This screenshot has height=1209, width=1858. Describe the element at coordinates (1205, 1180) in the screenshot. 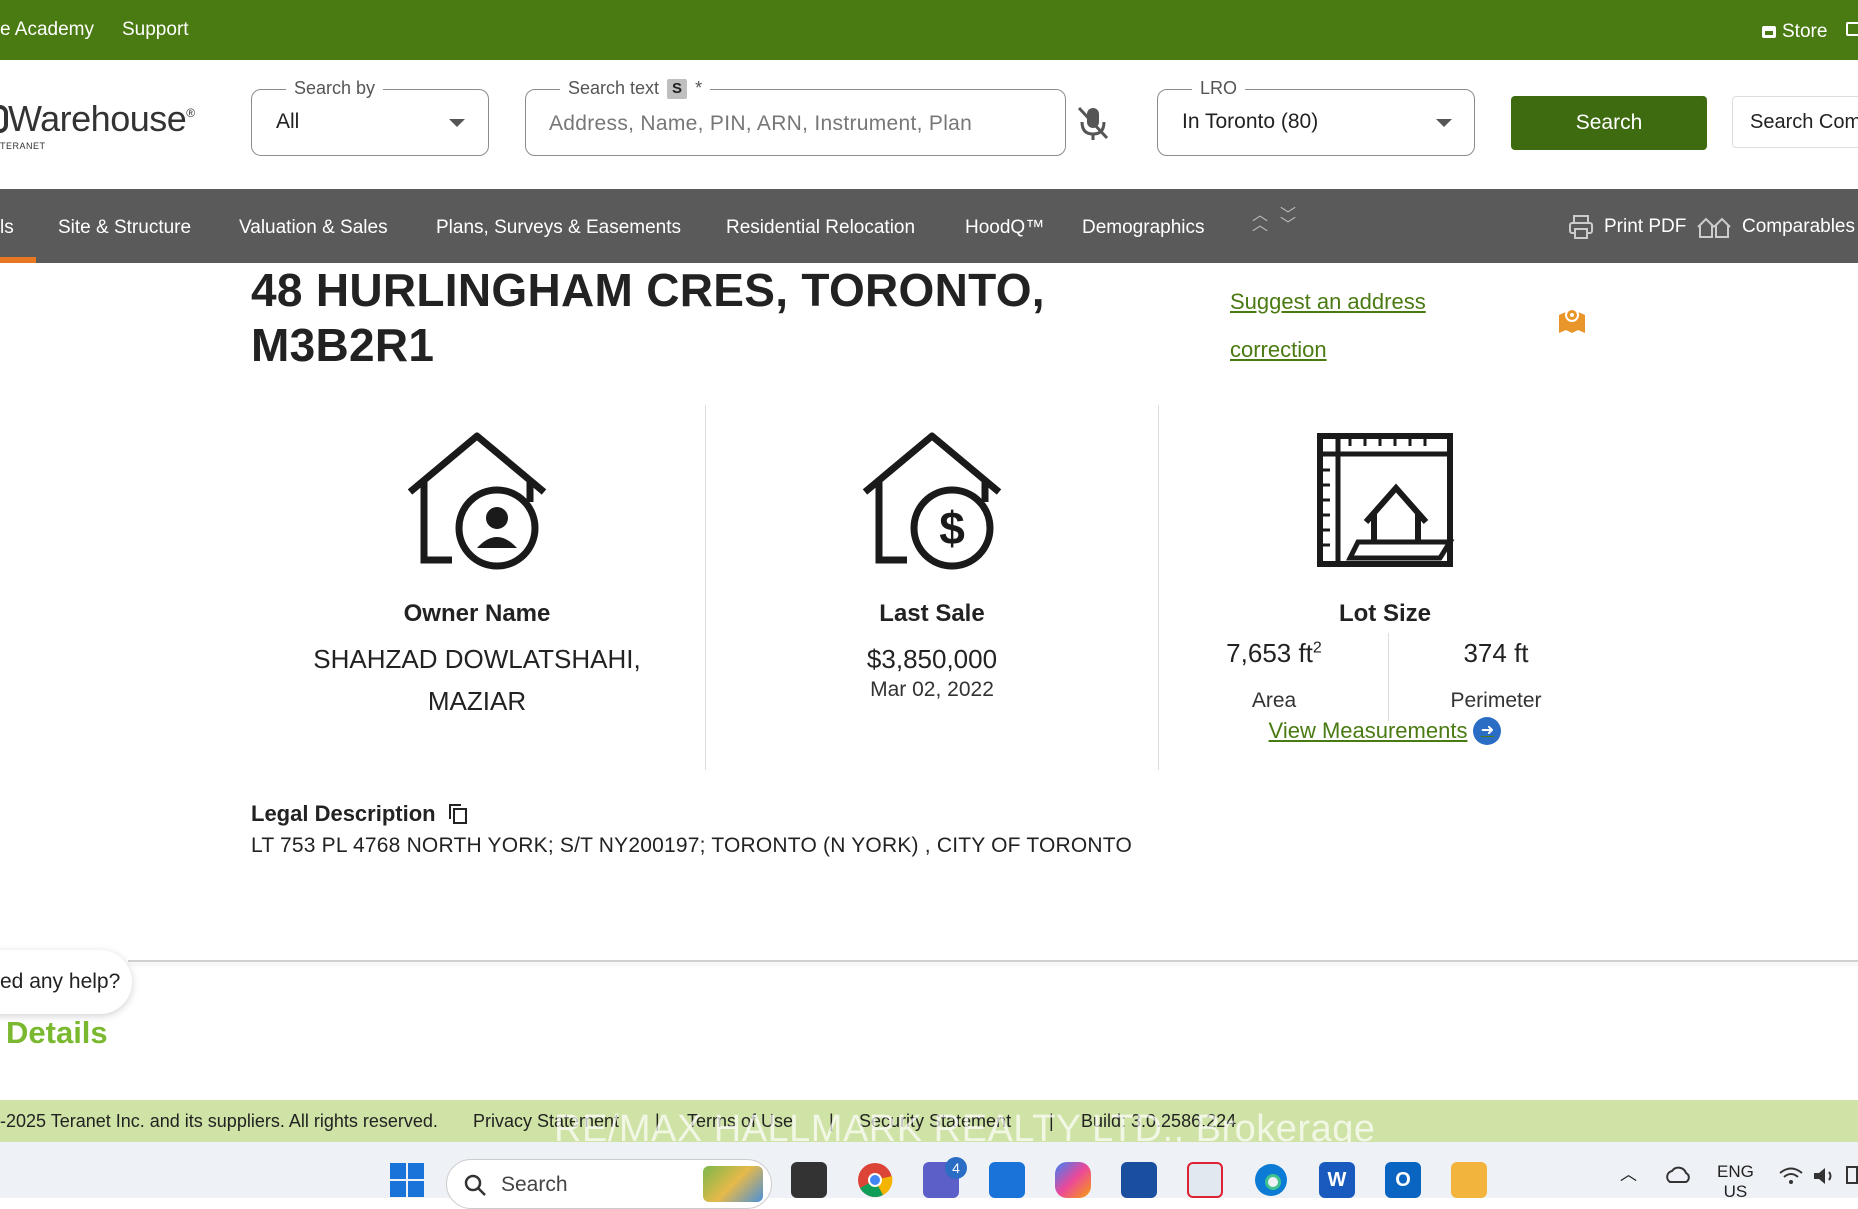

I see `snipping-tool-icon` at that location.